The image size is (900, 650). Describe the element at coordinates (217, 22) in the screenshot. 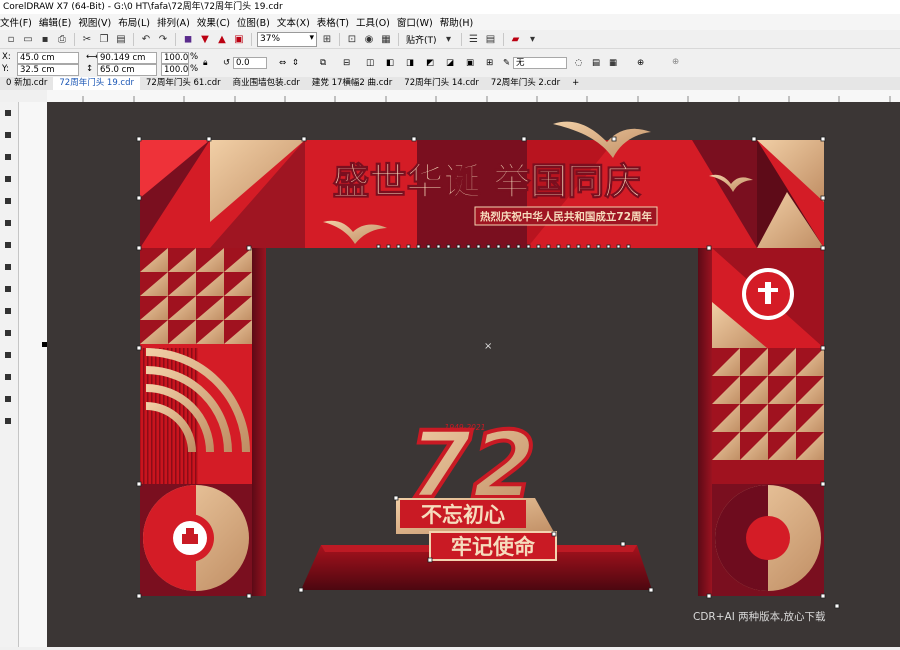

I see `menu-effects: 效果(C)` at that location.